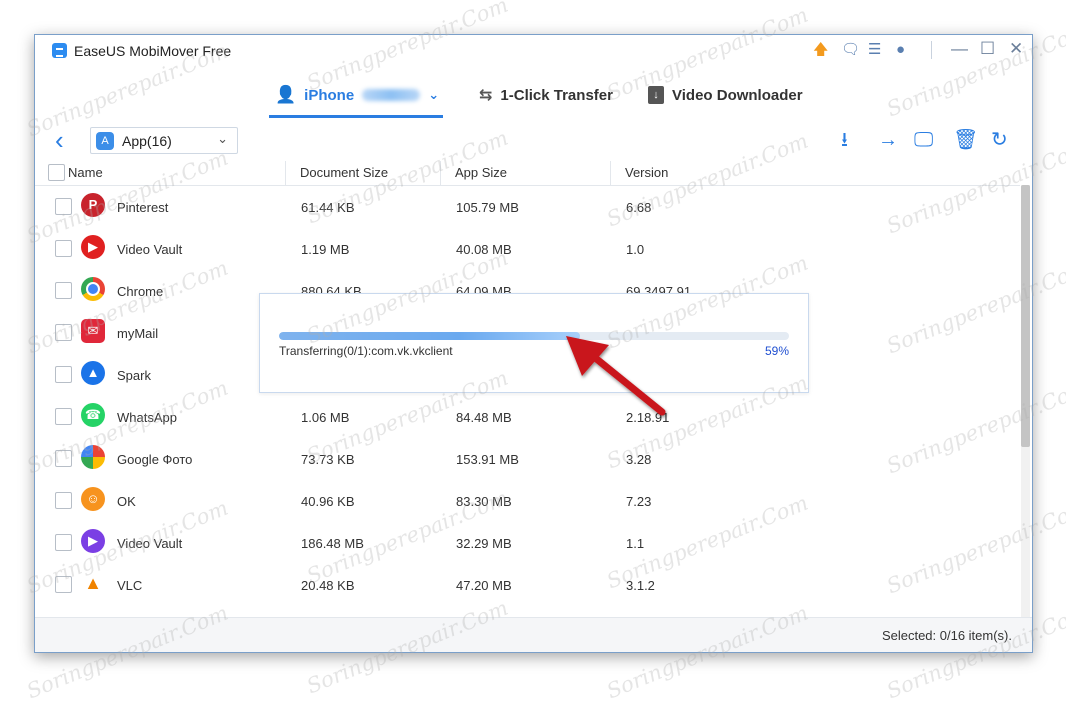  Describe the element at coordinates (616, 376) in the screenshot. I see `red-arrow-annotation` at that location.